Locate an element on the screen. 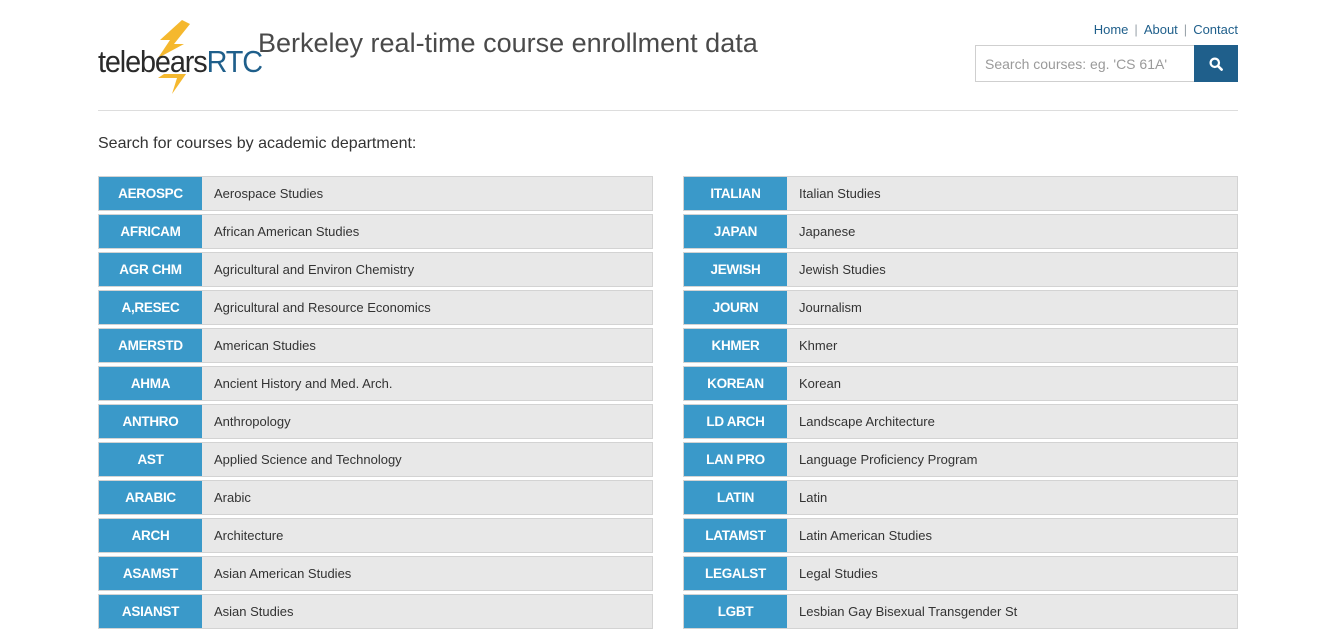 The image size is (1335, 632). department-name: Language Proficiency Program is located at coordinates (882, 459).